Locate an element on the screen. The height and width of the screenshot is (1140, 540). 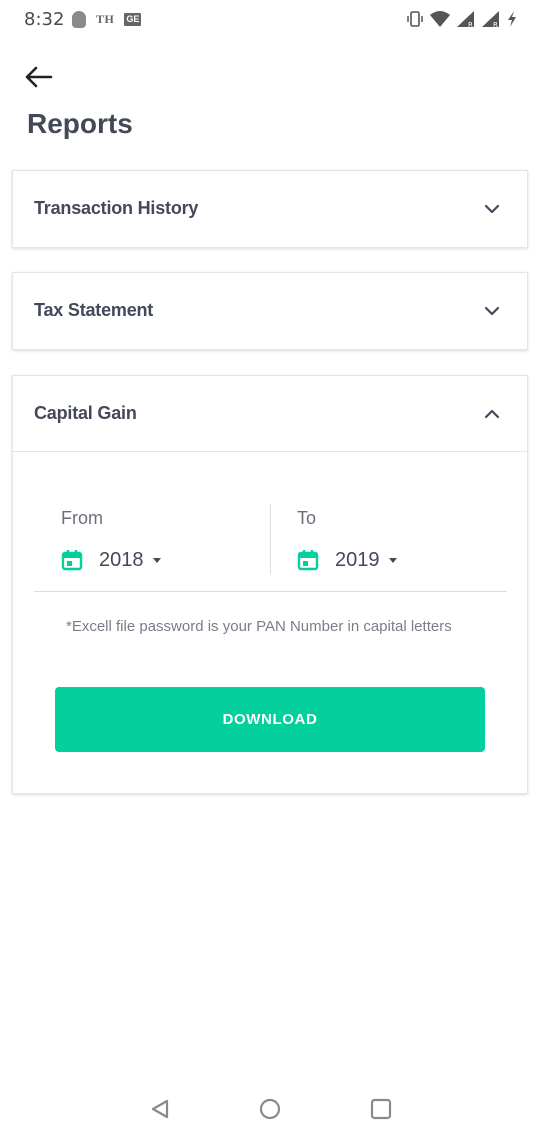
status-system-icons: R R is located at coordinates (462, 19).